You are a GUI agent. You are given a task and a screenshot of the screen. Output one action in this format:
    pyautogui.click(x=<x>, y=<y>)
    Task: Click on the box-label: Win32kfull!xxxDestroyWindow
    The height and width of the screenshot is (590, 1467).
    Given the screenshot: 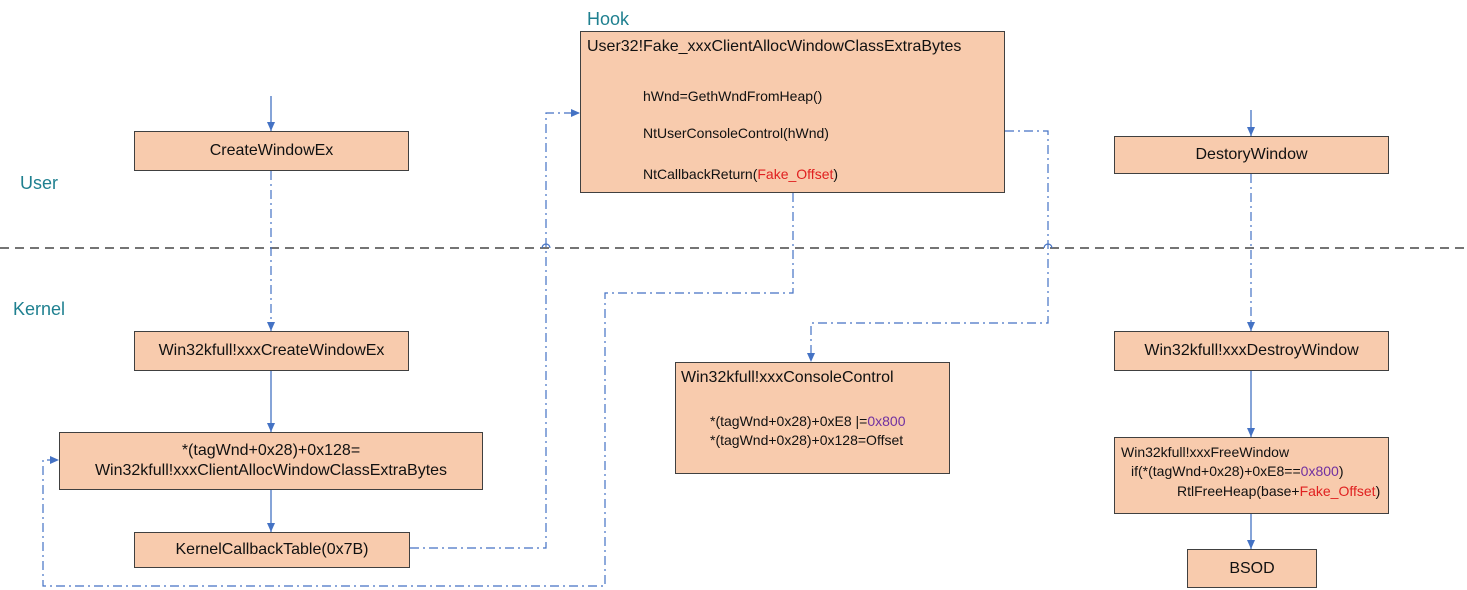 What is the action you would take?
    pyautogui.click(x=1251, y=350)
    